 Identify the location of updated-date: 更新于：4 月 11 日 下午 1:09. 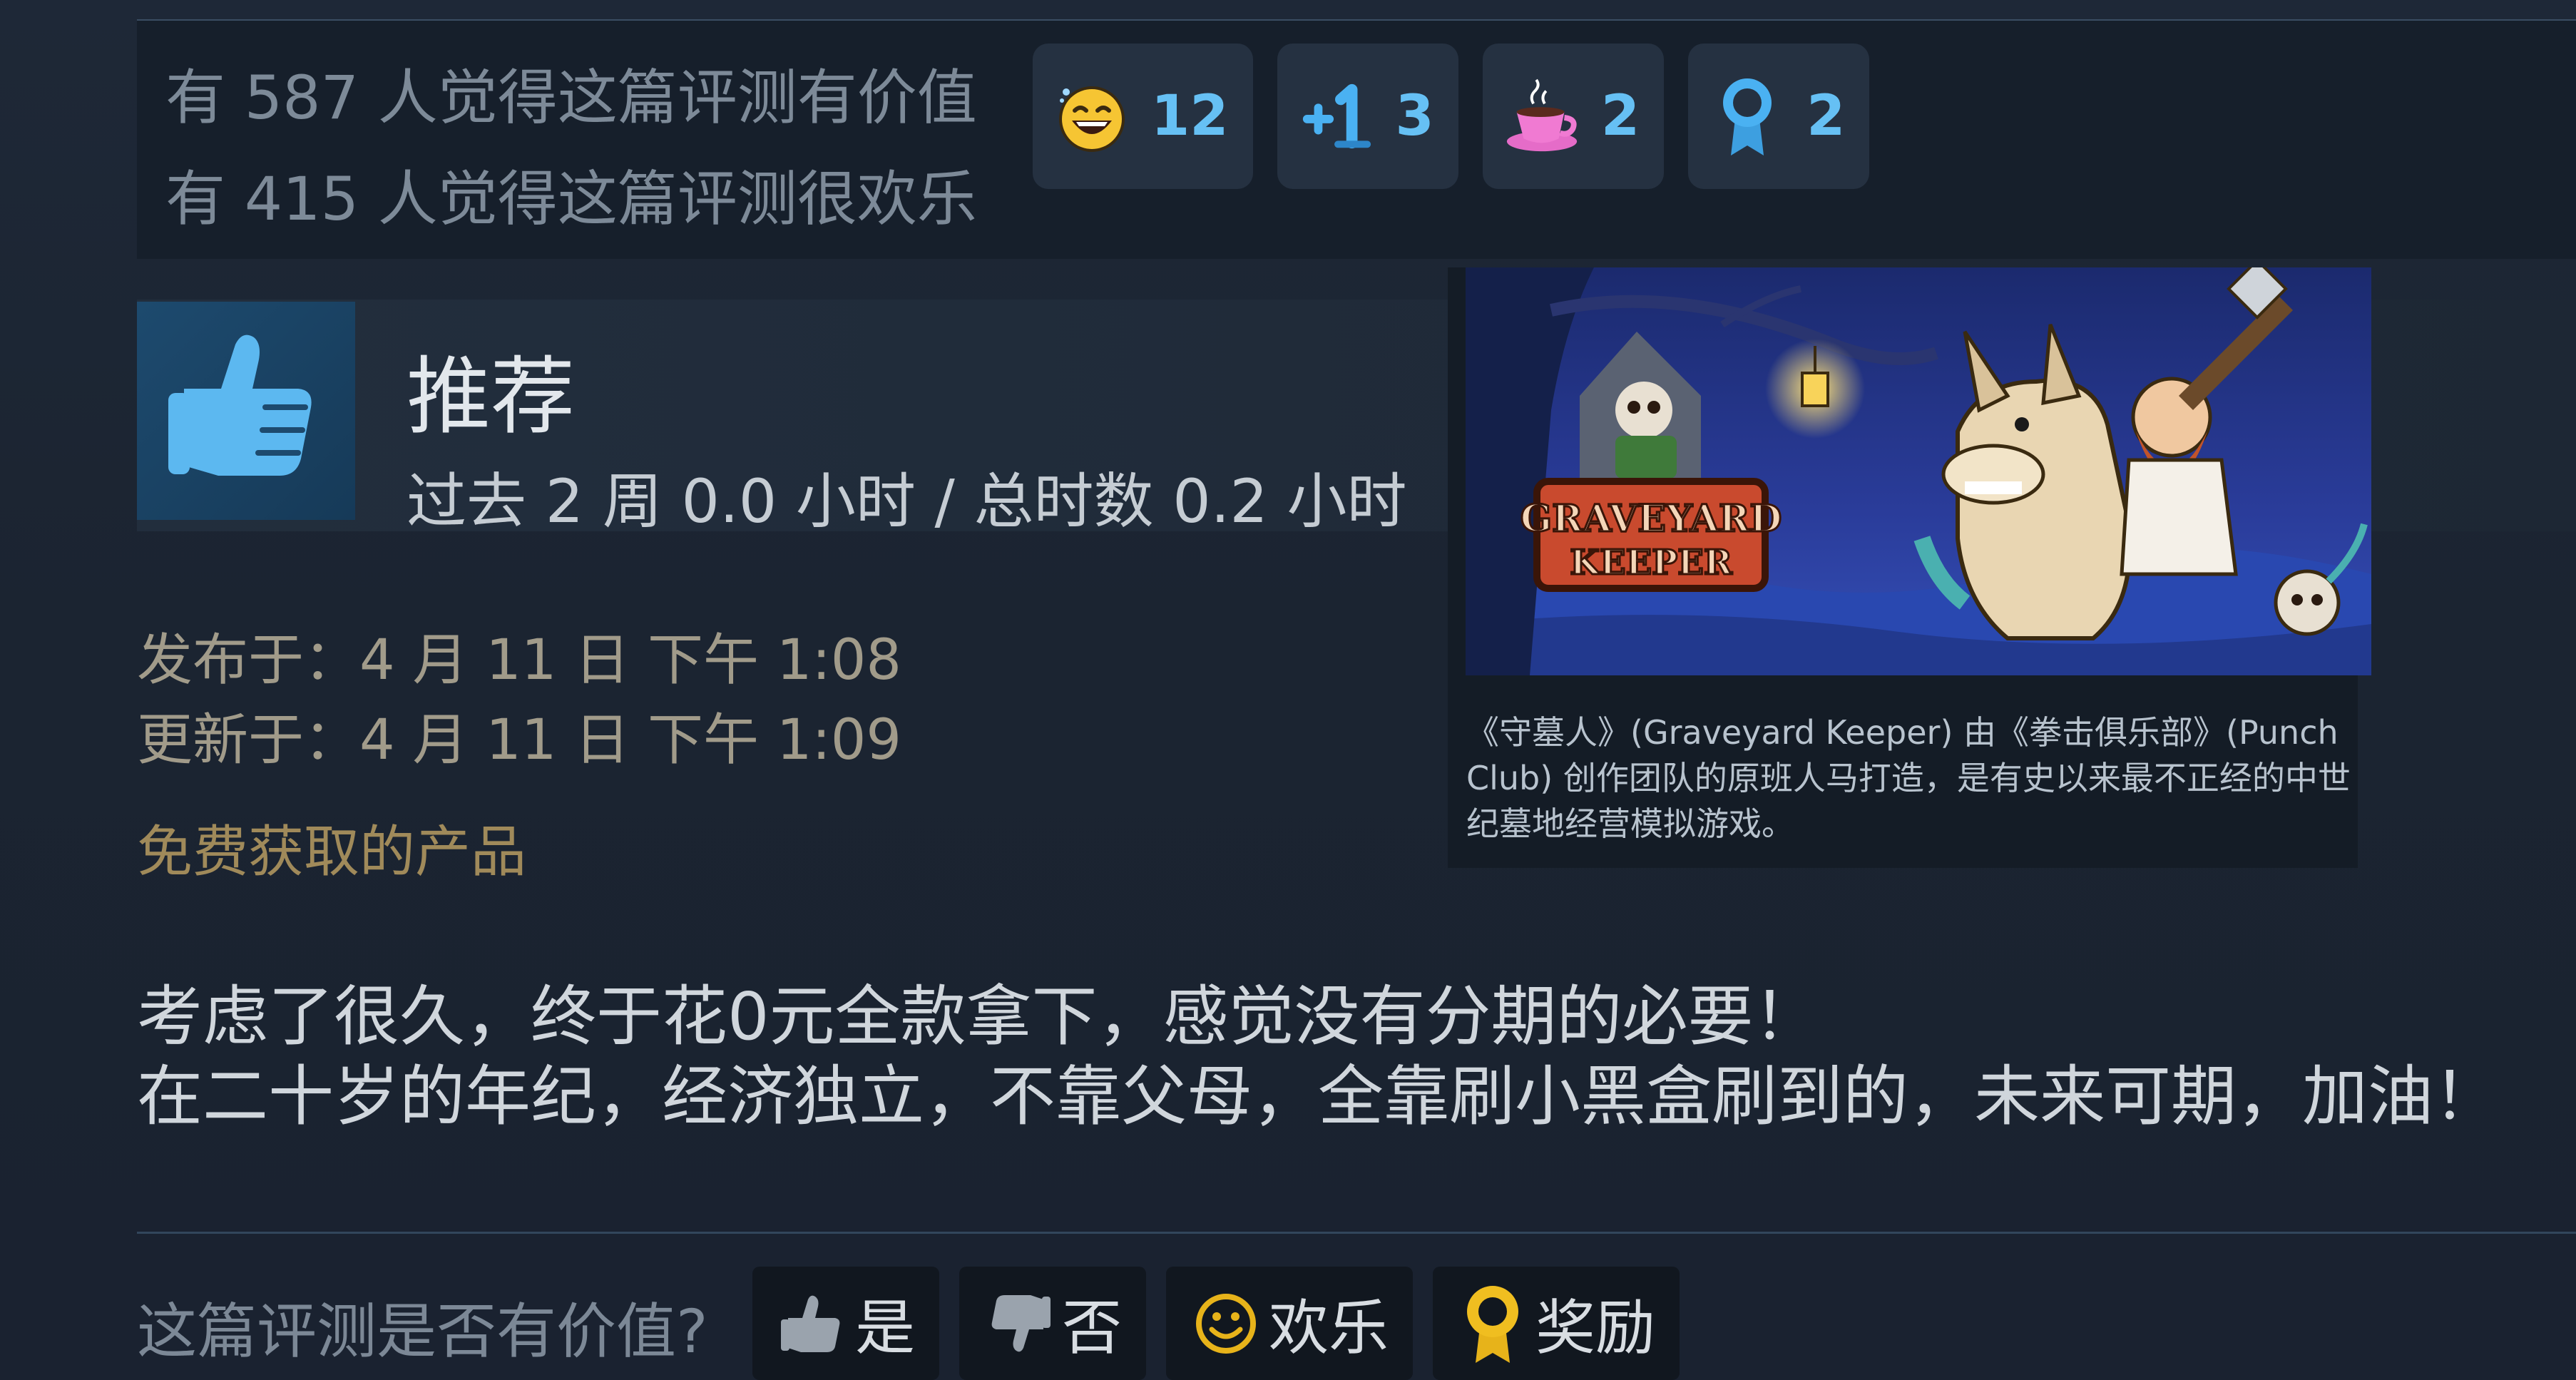
(520, 740).